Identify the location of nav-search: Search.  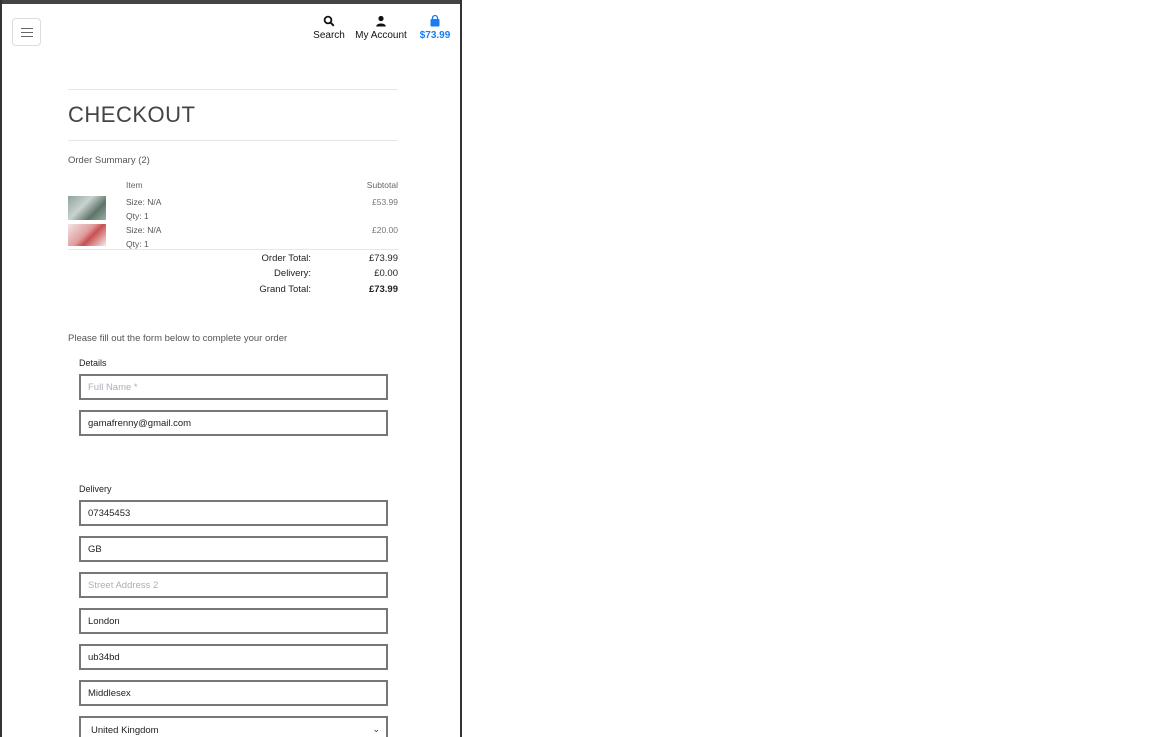
(329, 27).